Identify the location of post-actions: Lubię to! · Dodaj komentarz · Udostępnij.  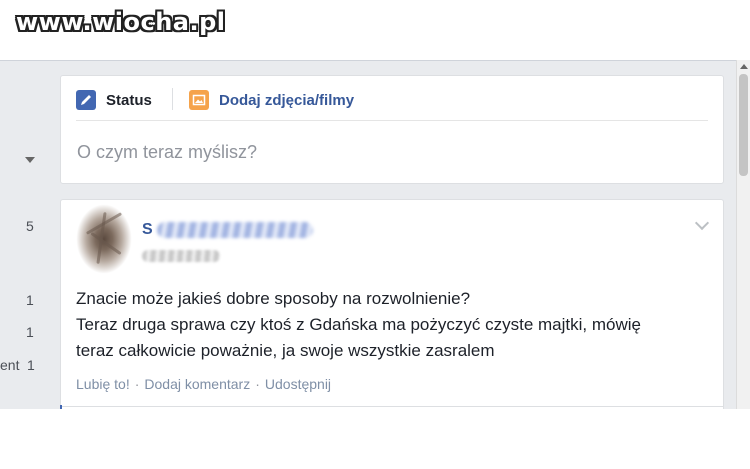
(203, 384).